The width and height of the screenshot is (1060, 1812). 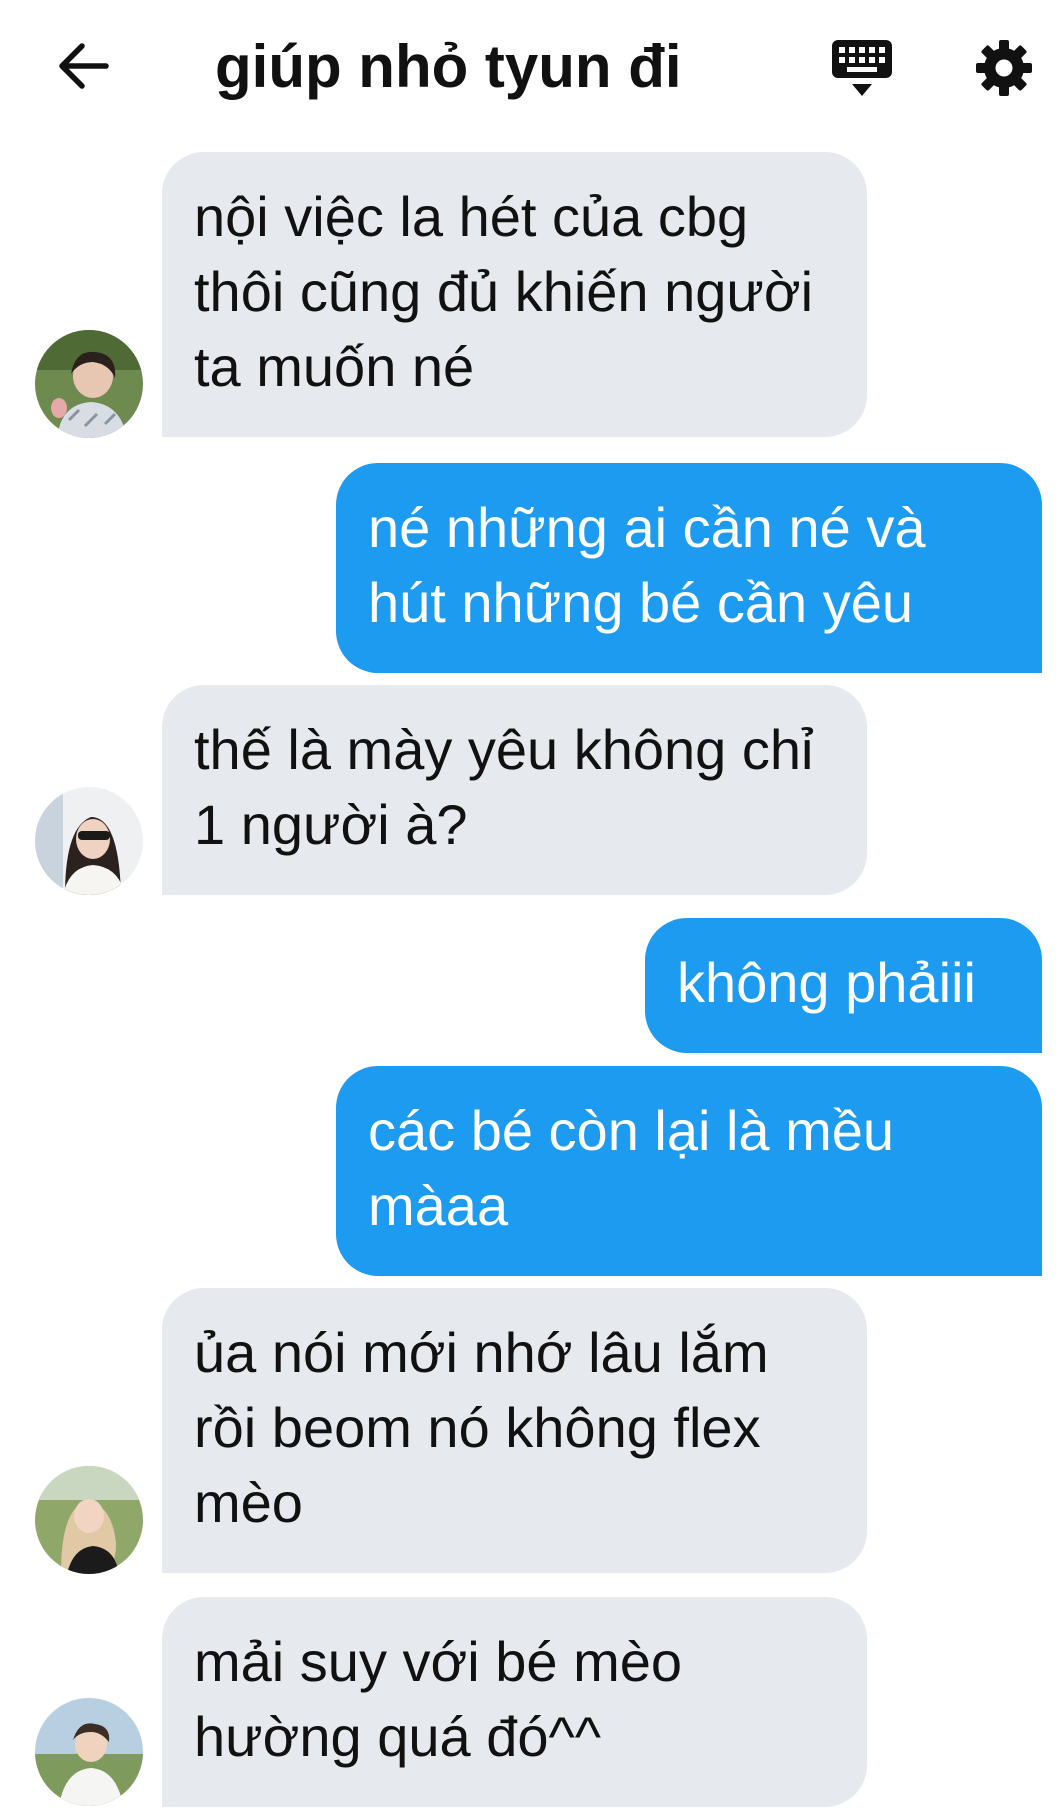 What do you see at coordinates (689, 1171) in the screenshot?
I see `message-bubble-outgoing: các bé còn lại là mều màaa` at bounding box center [689, 1171].